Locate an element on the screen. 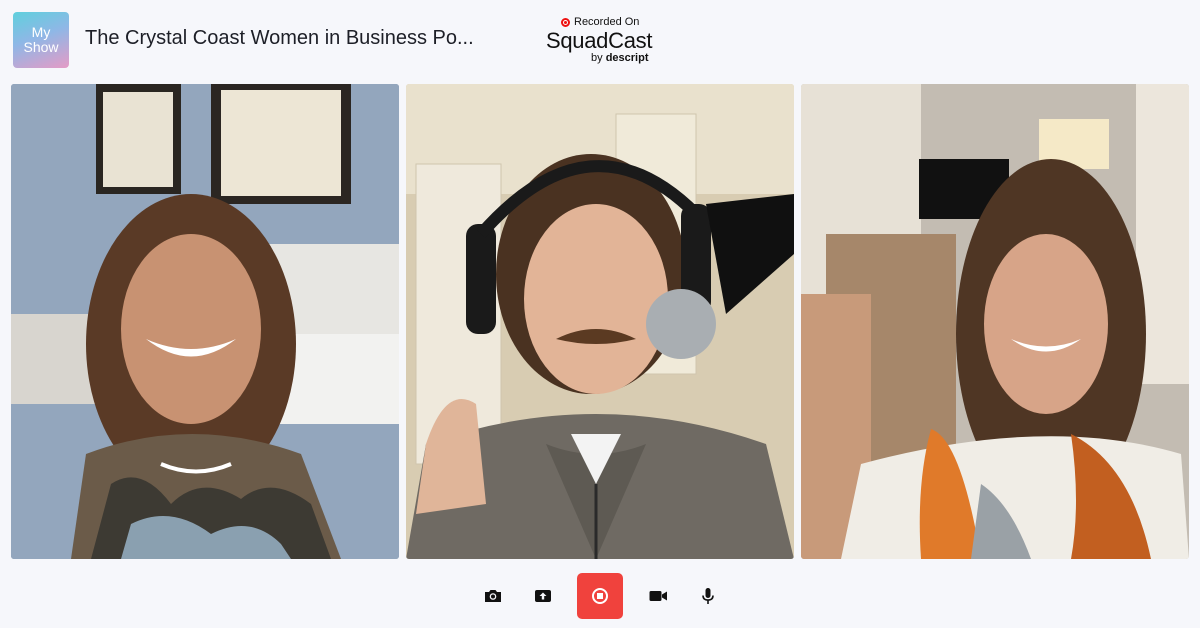 The width and height of the screenshot is (1200, 628). camera-snapshot-button is located at coordinates (493, 596).